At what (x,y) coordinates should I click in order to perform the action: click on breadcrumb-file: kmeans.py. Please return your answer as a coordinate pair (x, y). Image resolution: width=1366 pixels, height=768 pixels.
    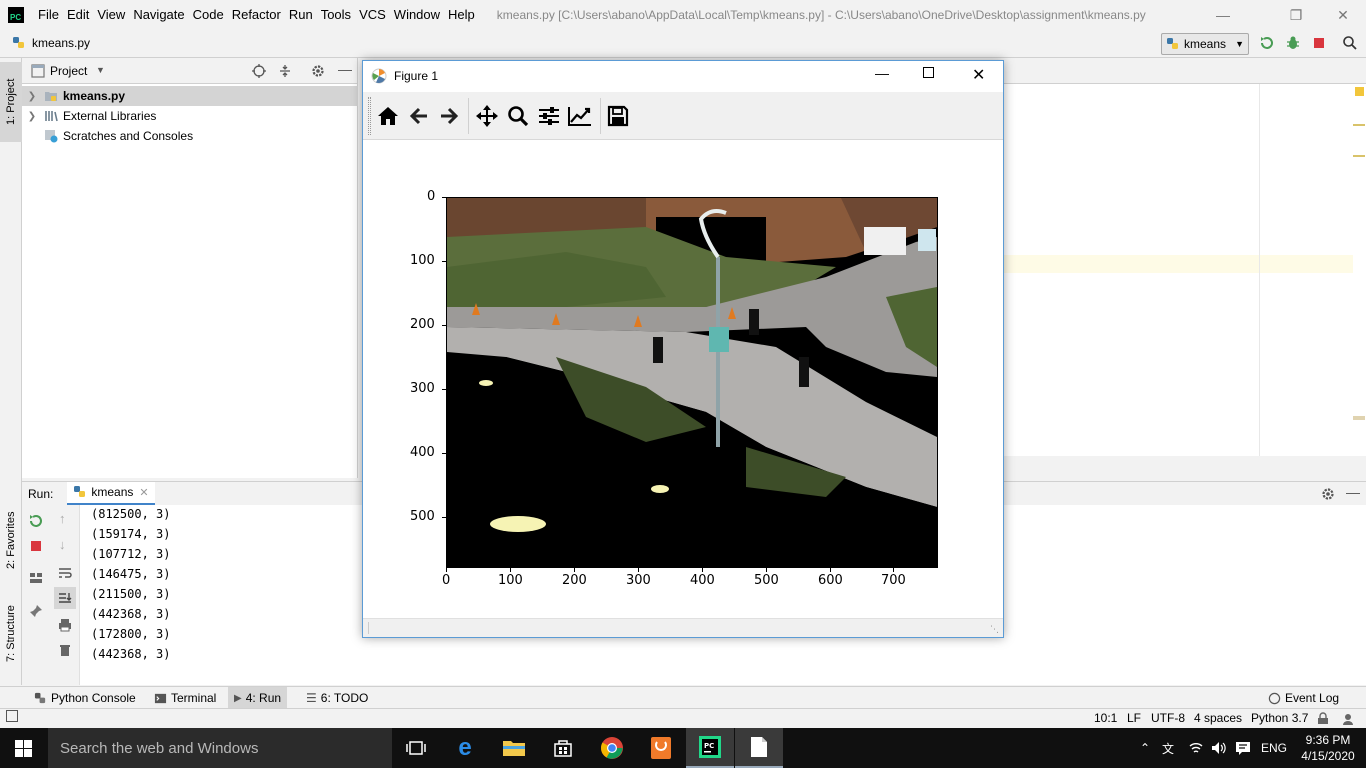
    Looking at the image, I should click on (61, 43).